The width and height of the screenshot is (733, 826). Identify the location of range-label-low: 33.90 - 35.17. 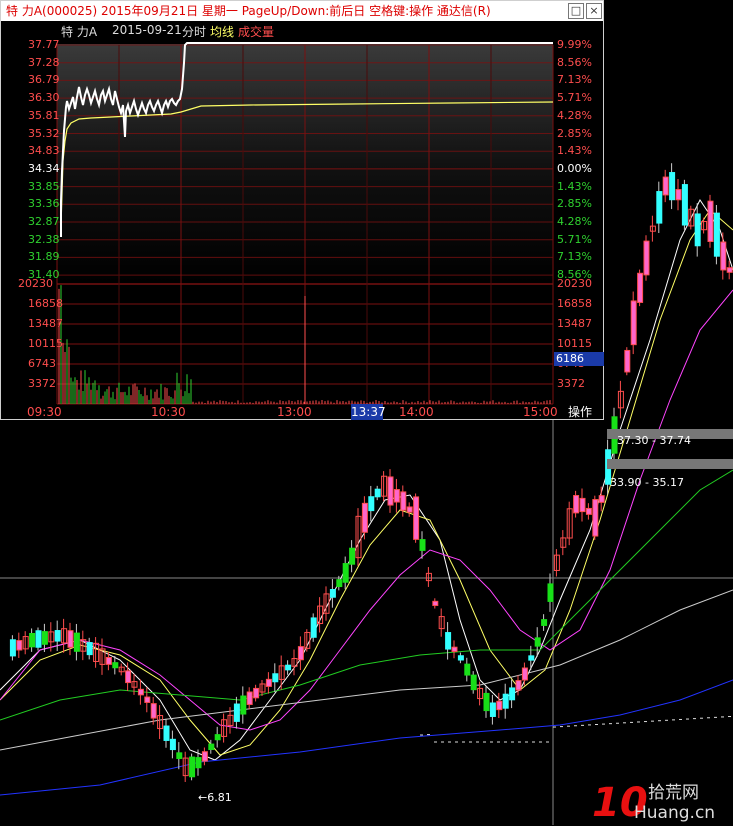
(647, 482).